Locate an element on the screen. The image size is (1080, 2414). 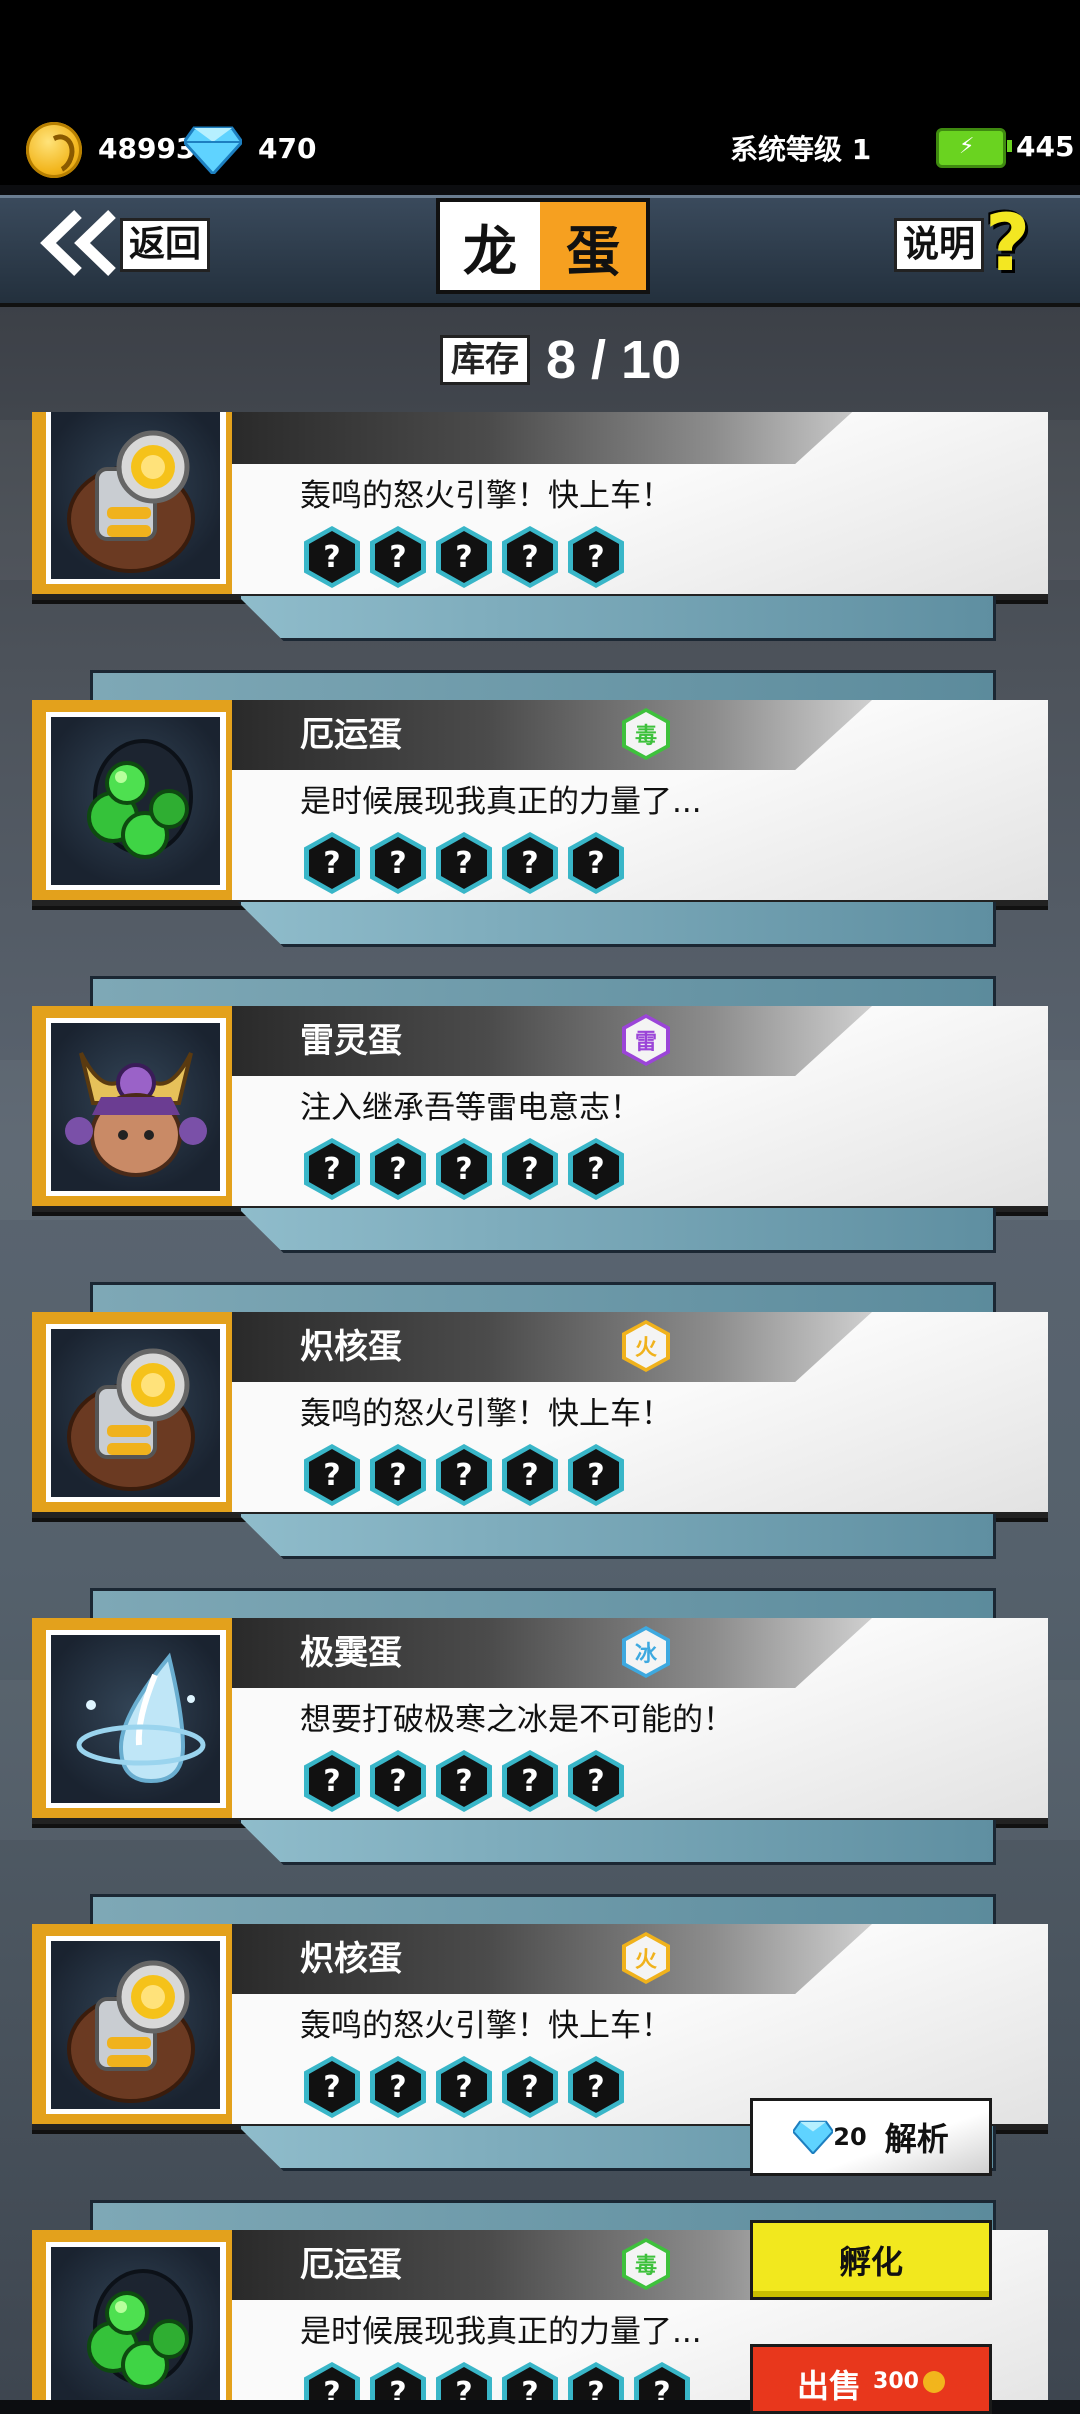
back-button: 返回 is located at coordinates (165, 245).